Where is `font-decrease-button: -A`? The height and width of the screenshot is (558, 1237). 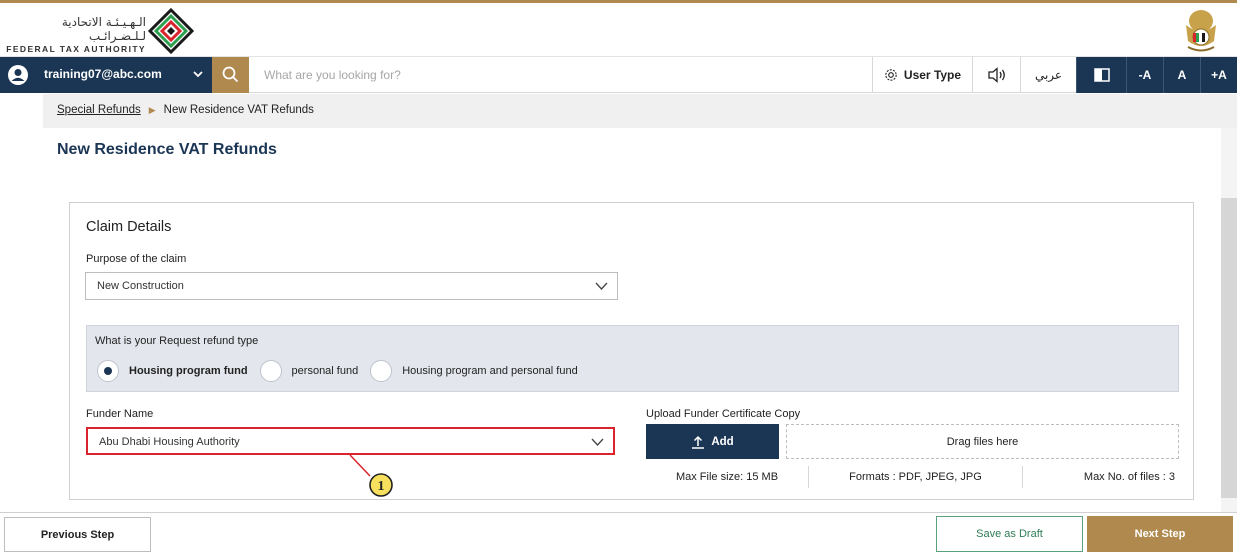
font-decrease-button: -A is located at coordinates (1144, 75).